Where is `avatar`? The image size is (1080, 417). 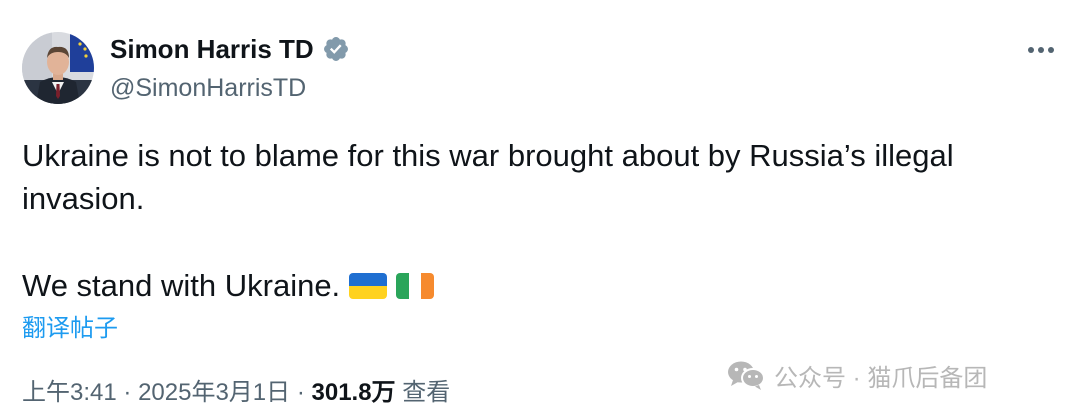 avatar is located at coordinates (58, 68).